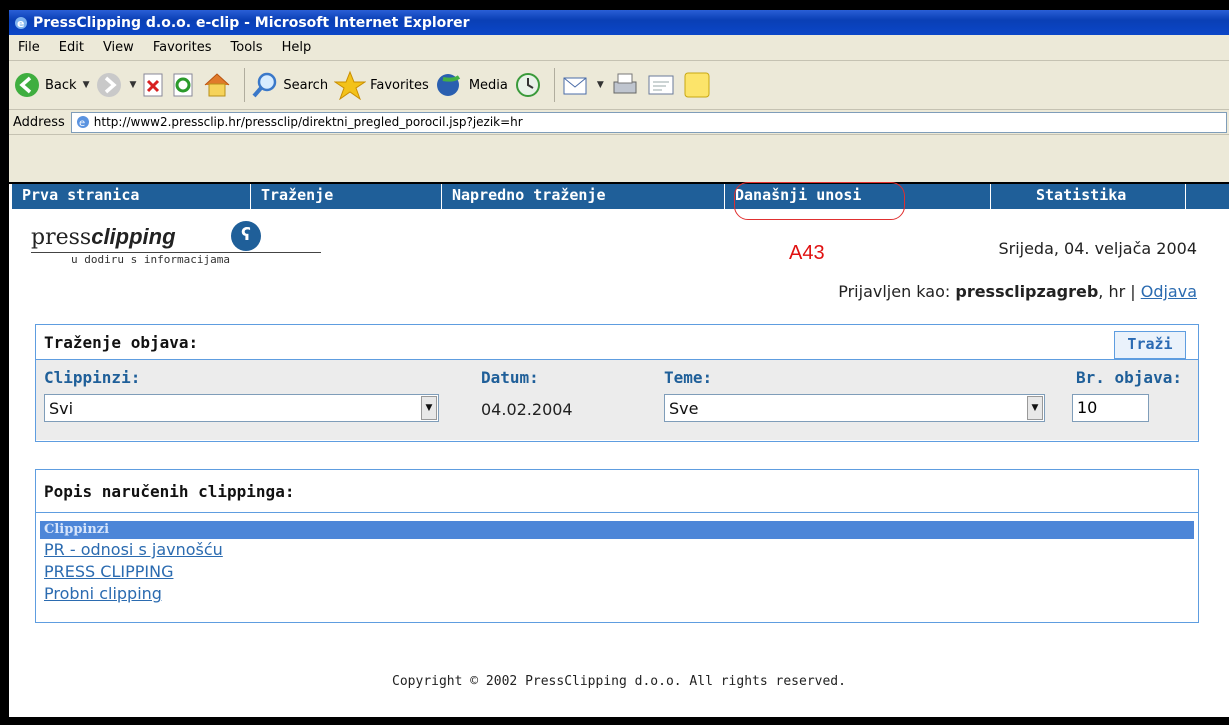  I want to click on trazi-button: Traži, so click(1150, 345).